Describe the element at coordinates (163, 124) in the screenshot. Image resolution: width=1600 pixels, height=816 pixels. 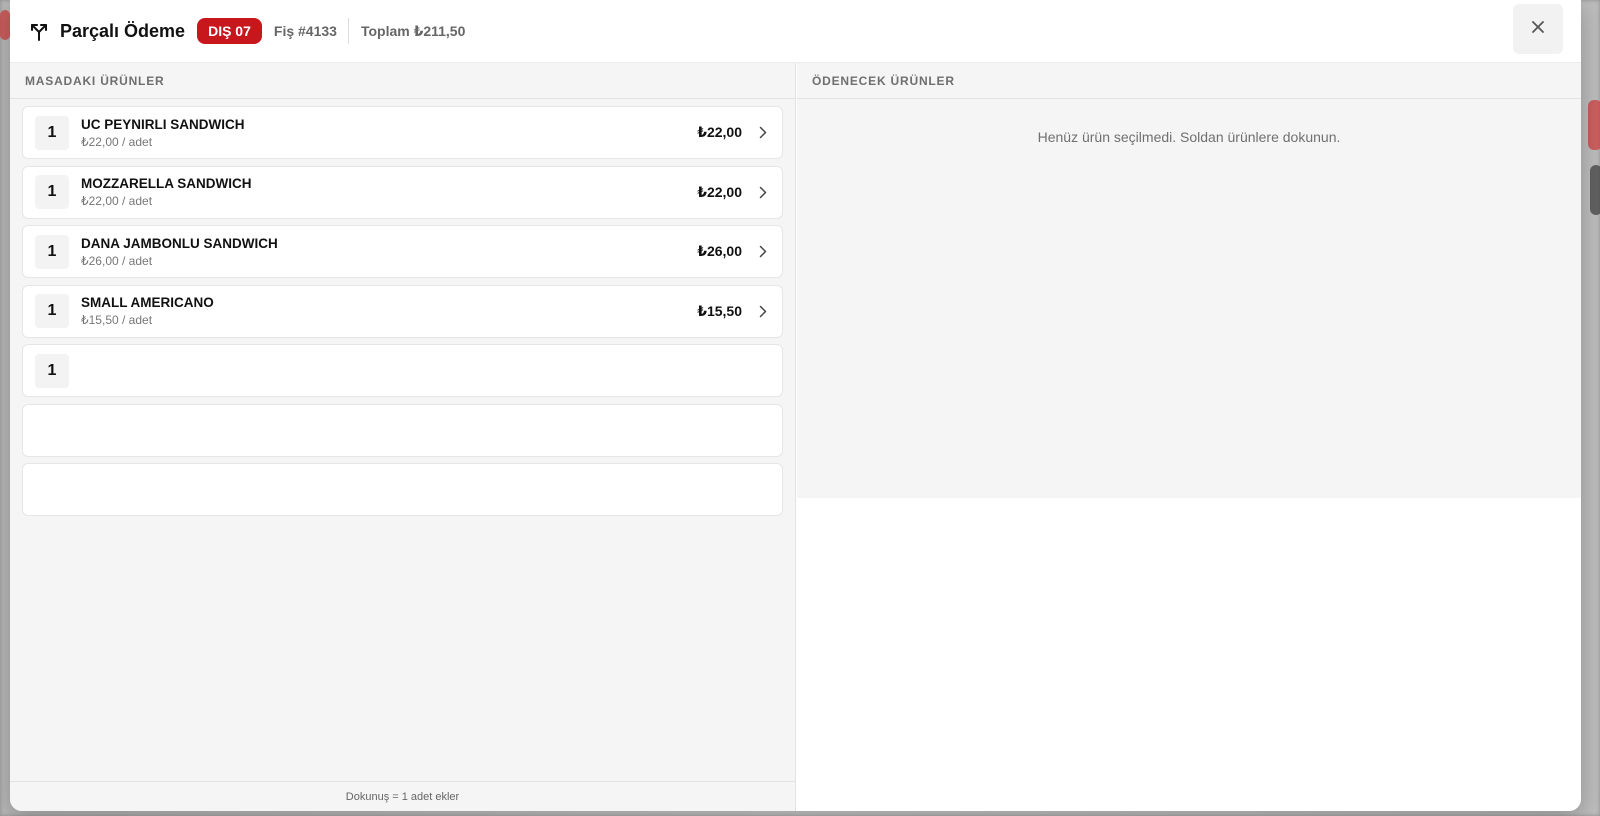
I see `item-name: UC PEYNIRLI SANDWICH` at that location.